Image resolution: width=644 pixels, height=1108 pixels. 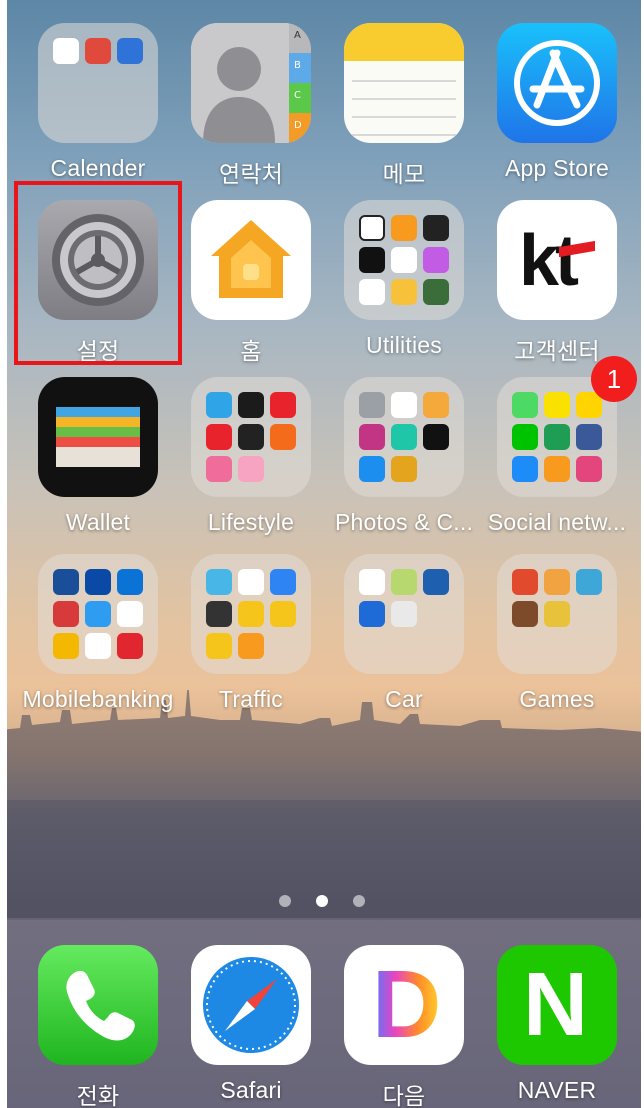 What do you see at coordinates (436, 437) in the screenshot?
I see `hsqrd-mini-icon` at bounding box center [436, 437].